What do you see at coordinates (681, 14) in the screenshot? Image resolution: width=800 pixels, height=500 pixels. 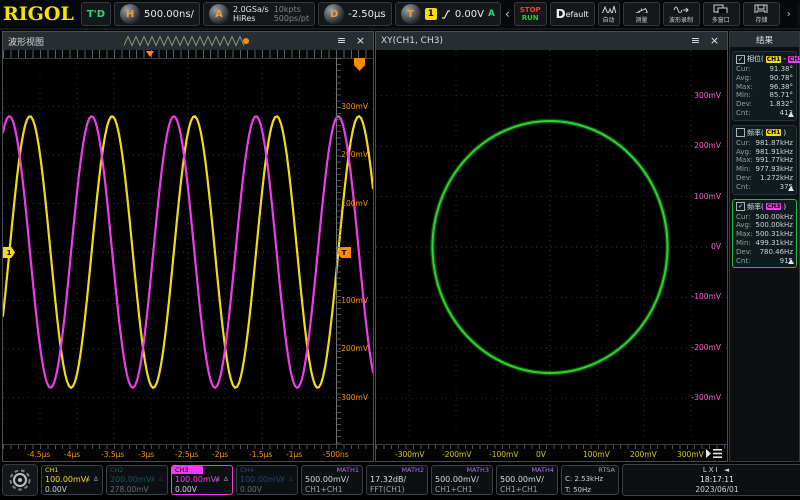 I see `record-button: 波形录制` at bounding box center [681, 14].